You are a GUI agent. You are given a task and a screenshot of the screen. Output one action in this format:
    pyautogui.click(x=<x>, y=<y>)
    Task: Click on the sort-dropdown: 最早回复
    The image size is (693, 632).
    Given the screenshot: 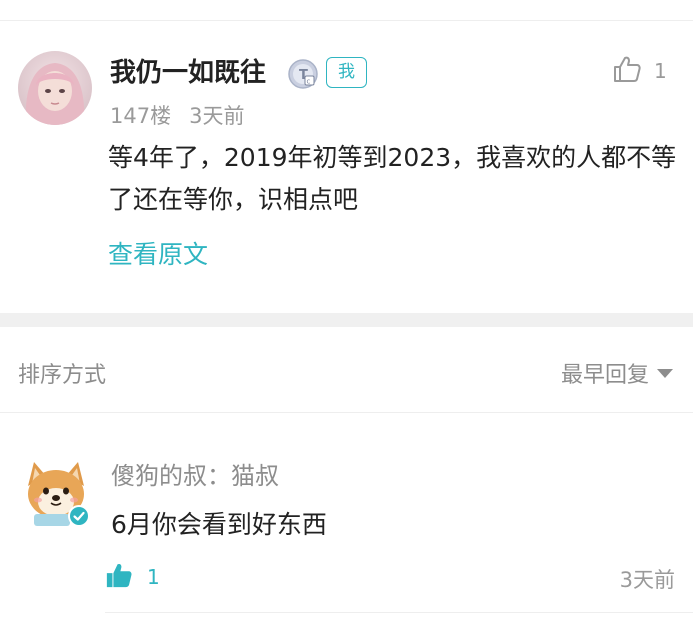 What is the action you would take?
    pyautogui.click(x=617, y=373)
    